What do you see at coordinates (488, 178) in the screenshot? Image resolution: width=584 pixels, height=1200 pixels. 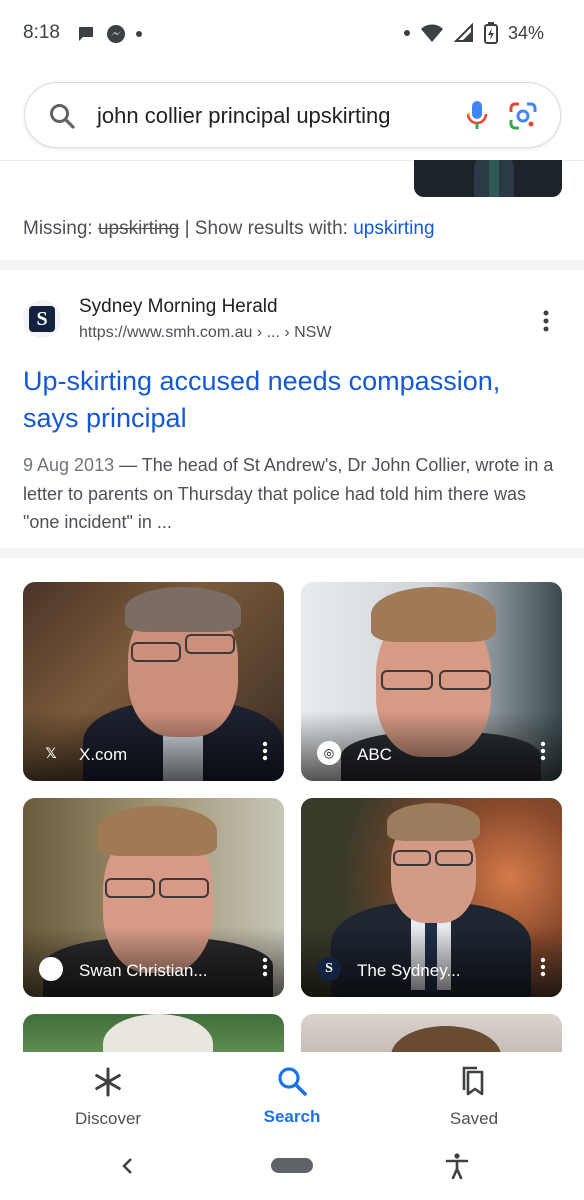 I see `result-thumbnail` at bounding box center [488, 178].